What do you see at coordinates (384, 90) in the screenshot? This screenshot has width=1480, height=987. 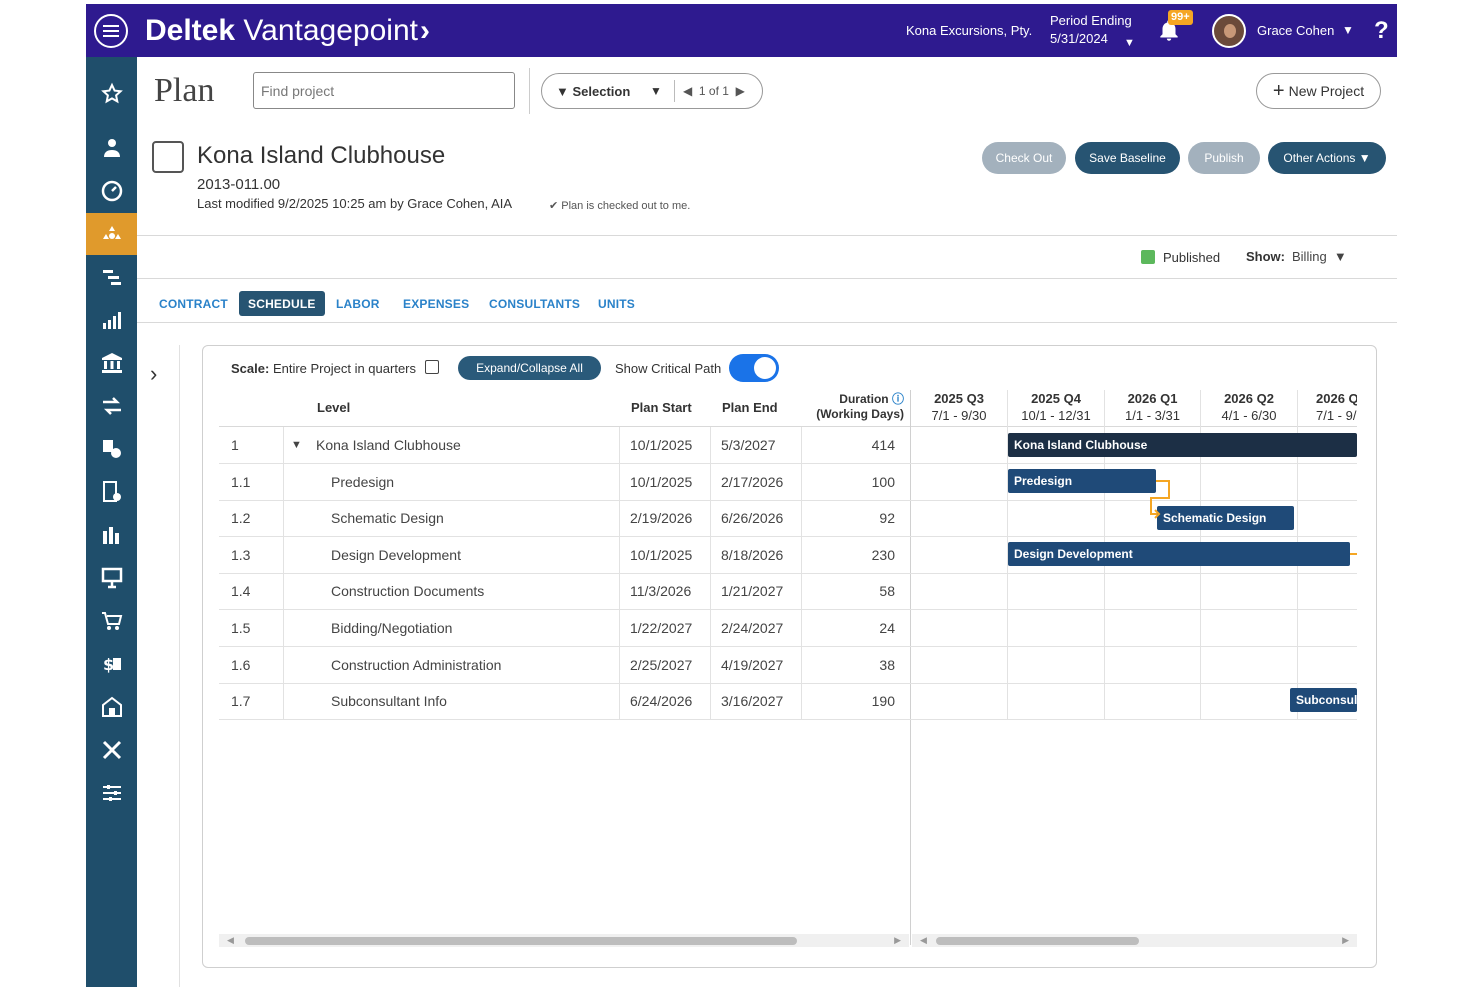 I see `find-project-input` at bounding box center [384, 90].